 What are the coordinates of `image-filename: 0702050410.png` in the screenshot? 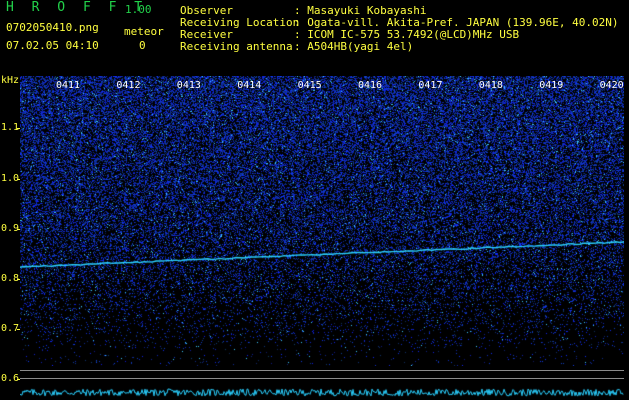 It's located at (52, 27).